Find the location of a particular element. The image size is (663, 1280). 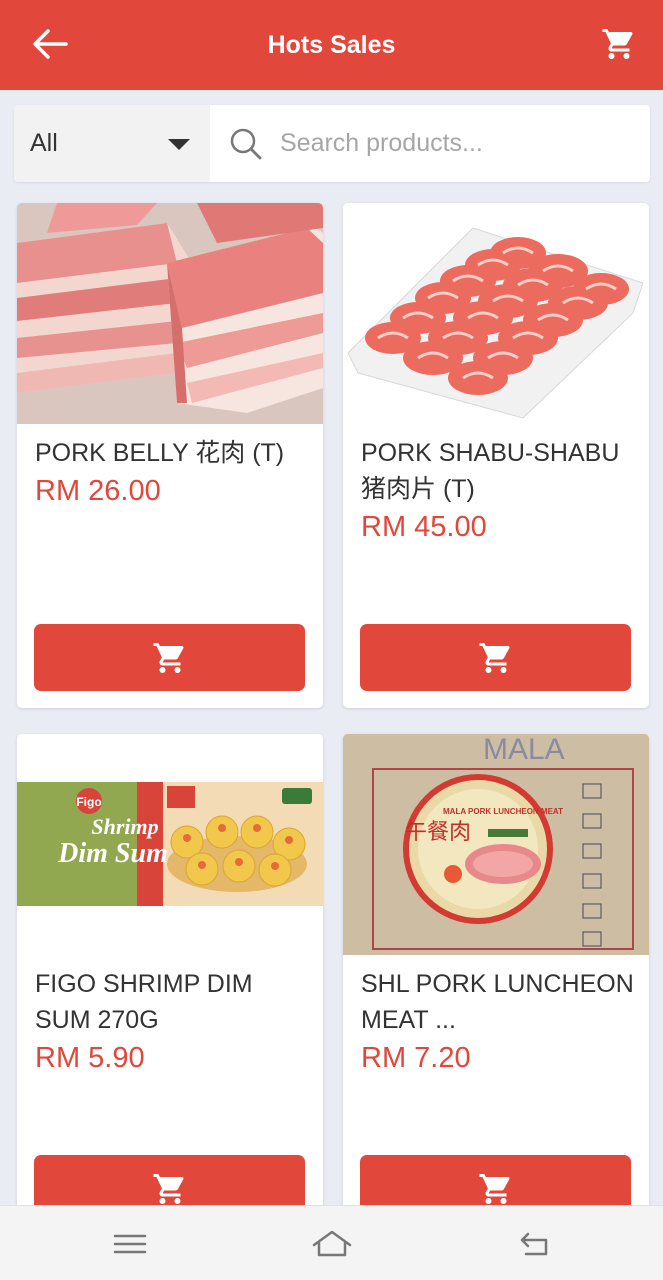

product-image-luncheon-meat: MALA MALA PORK LUNCHEON MEAT 午餐肉 is located at coordinates (496, 844).